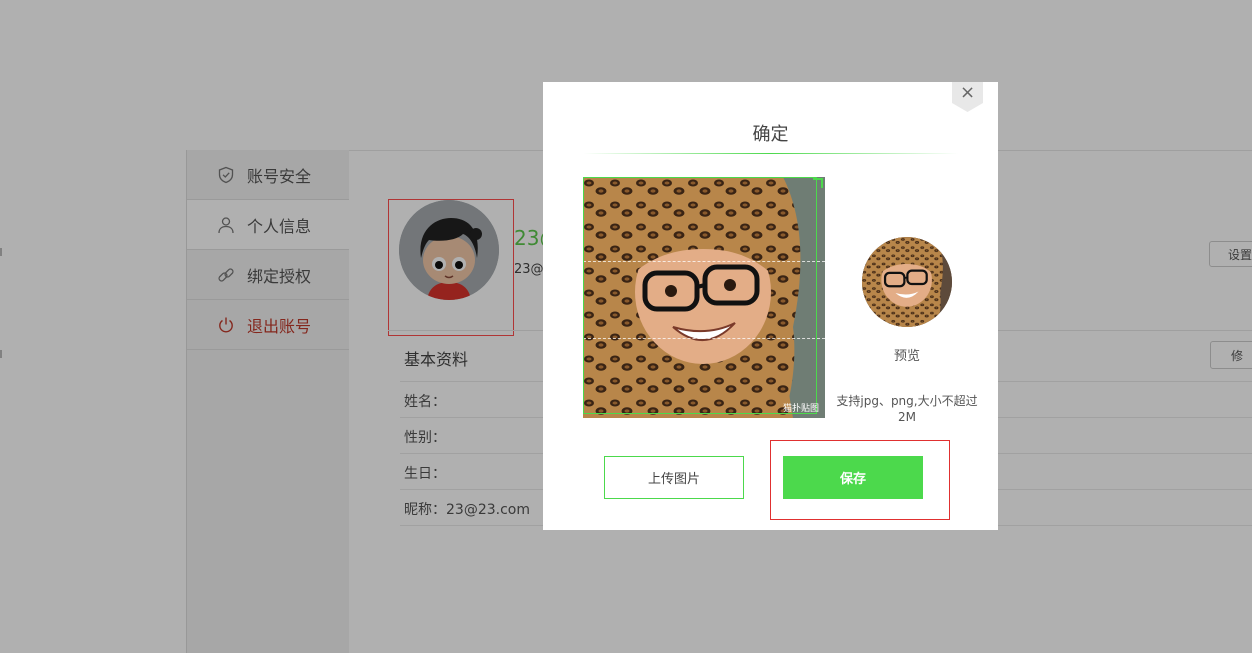  I want to click on upload-image-button: 上传图片, so click(674, 477).